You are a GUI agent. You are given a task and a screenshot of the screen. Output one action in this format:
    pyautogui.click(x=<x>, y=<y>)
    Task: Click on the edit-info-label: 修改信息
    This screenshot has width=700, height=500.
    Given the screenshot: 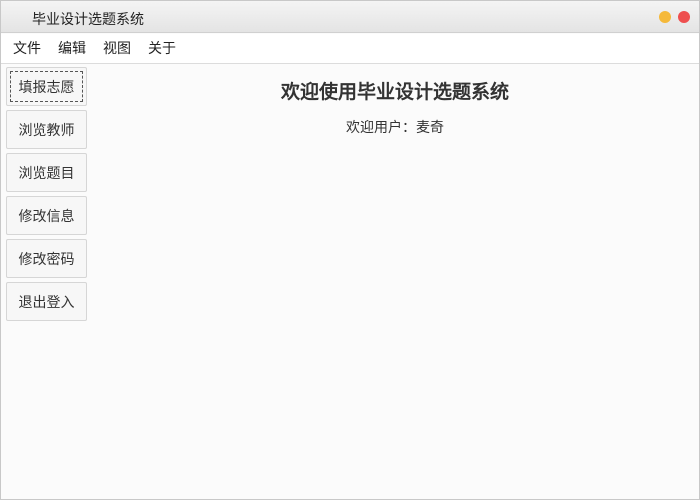 What is the action you would take?
    pyautogui.click(x=46, y=216)
    